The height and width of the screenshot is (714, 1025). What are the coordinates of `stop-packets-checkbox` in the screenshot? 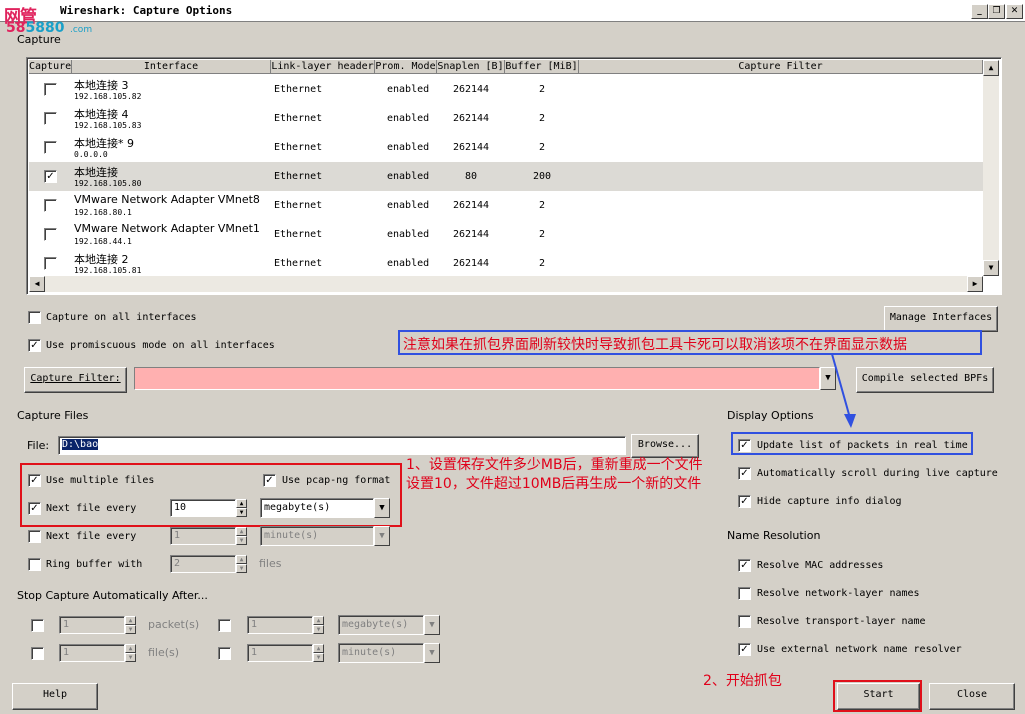 It's located at (37, 625).